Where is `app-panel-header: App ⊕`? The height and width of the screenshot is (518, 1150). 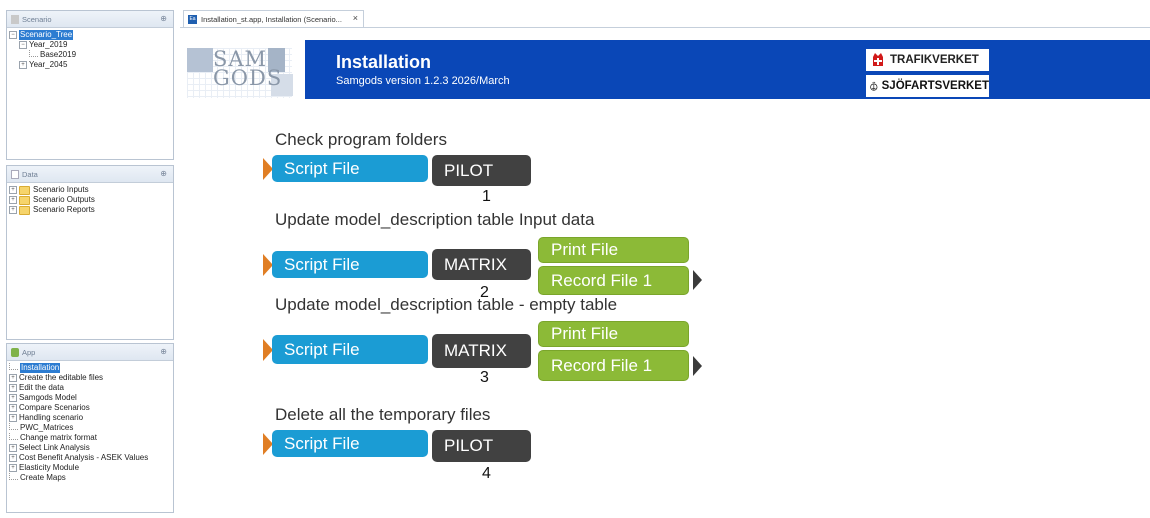 app-panel-header: App ⊕ is located at coordinates (90, 352).